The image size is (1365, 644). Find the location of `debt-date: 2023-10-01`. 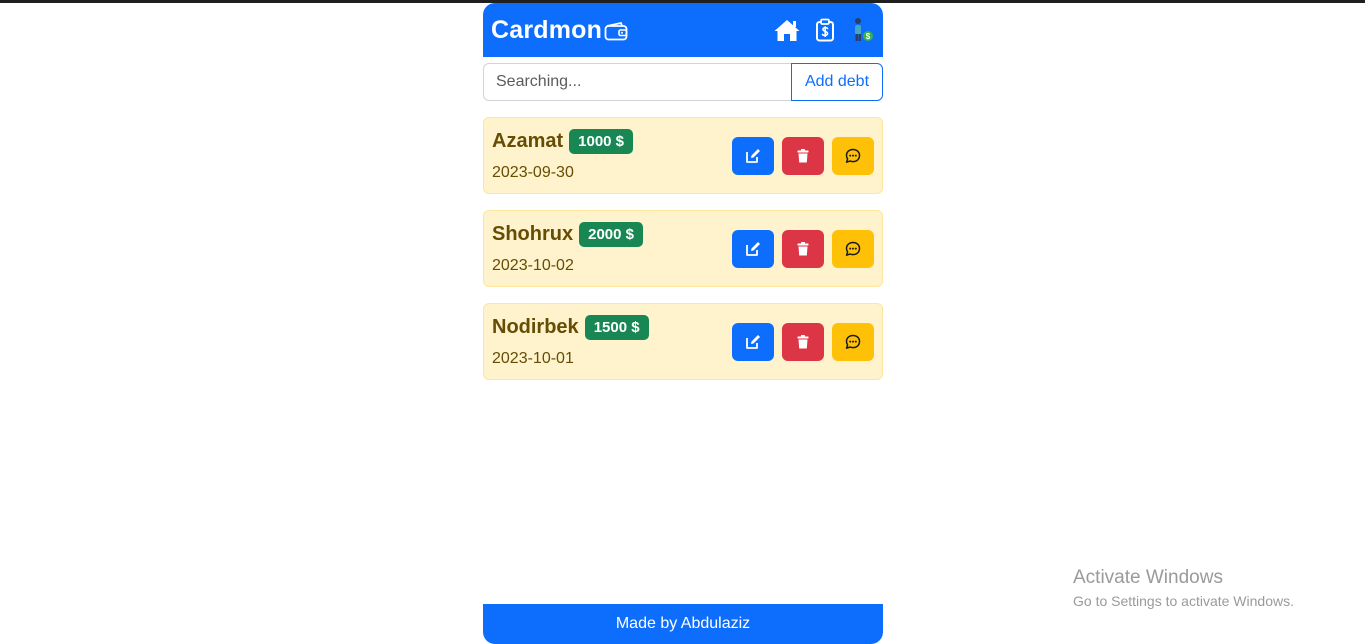

debt-date: 2023-10-01 is located at coordinates (533, 358).